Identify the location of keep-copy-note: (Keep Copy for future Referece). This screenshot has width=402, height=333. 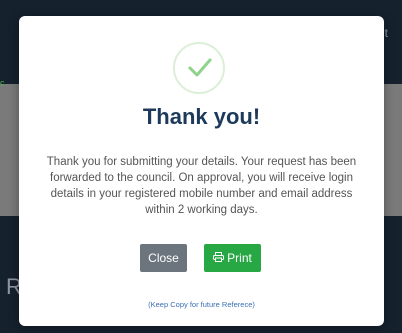
(201, 304).